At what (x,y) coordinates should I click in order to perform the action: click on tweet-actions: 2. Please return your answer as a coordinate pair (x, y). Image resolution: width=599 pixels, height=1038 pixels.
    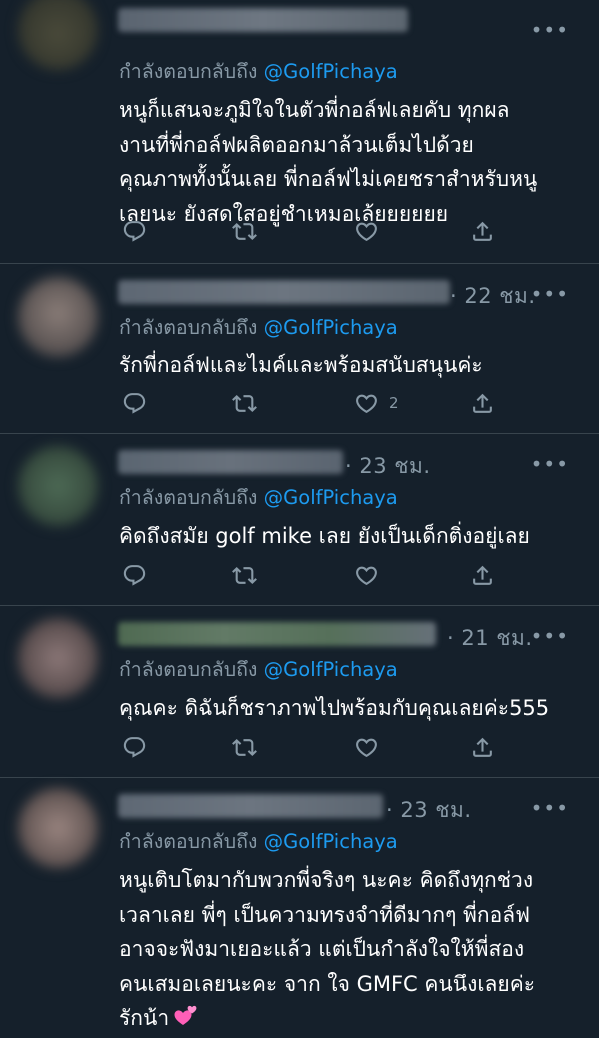
    Looking at the image, I should click on (312, 403).